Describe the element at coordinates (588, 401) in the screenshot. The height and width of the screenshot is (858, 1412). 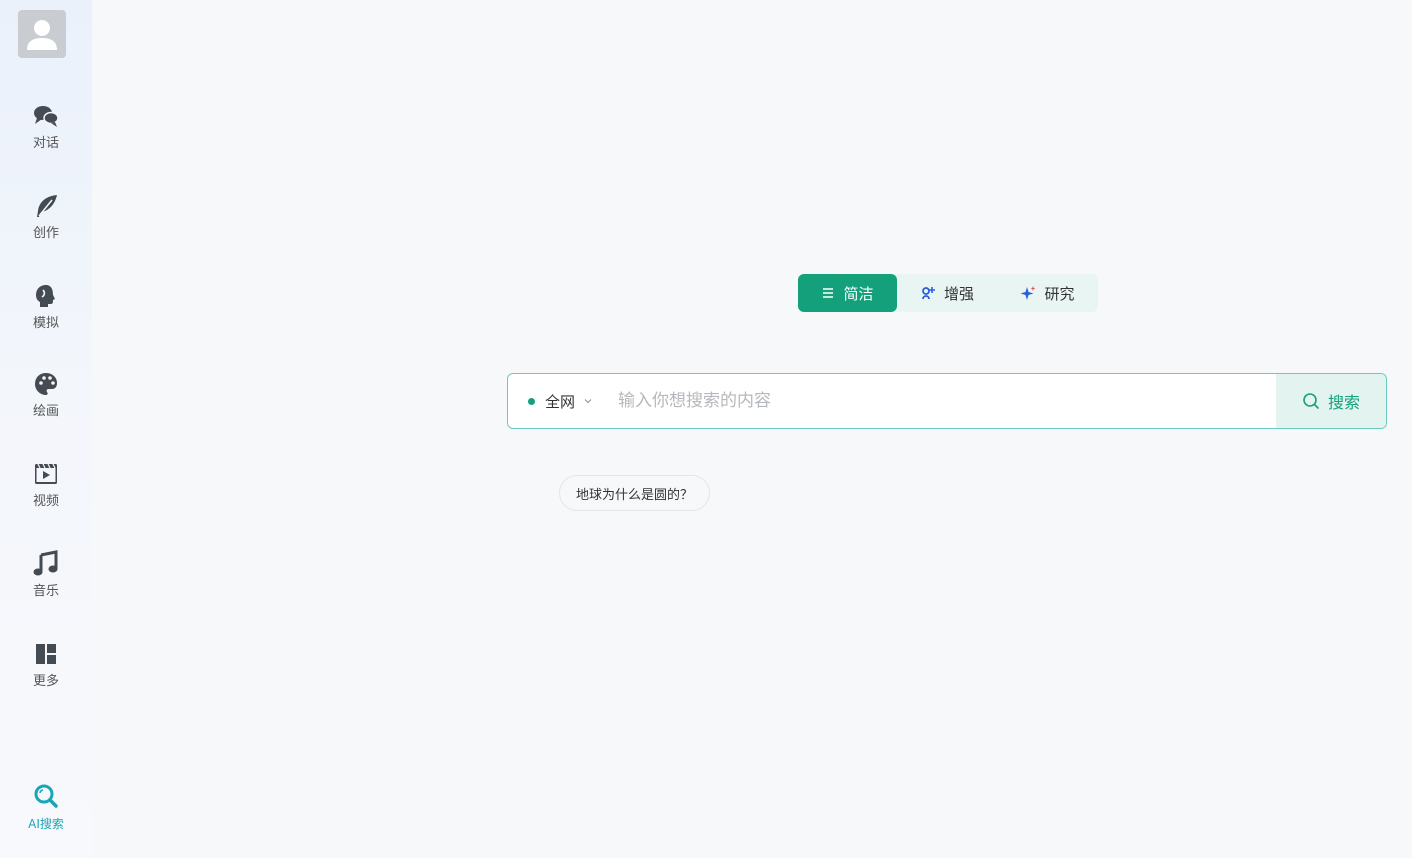
I see `chevron-down-icon` at that location.